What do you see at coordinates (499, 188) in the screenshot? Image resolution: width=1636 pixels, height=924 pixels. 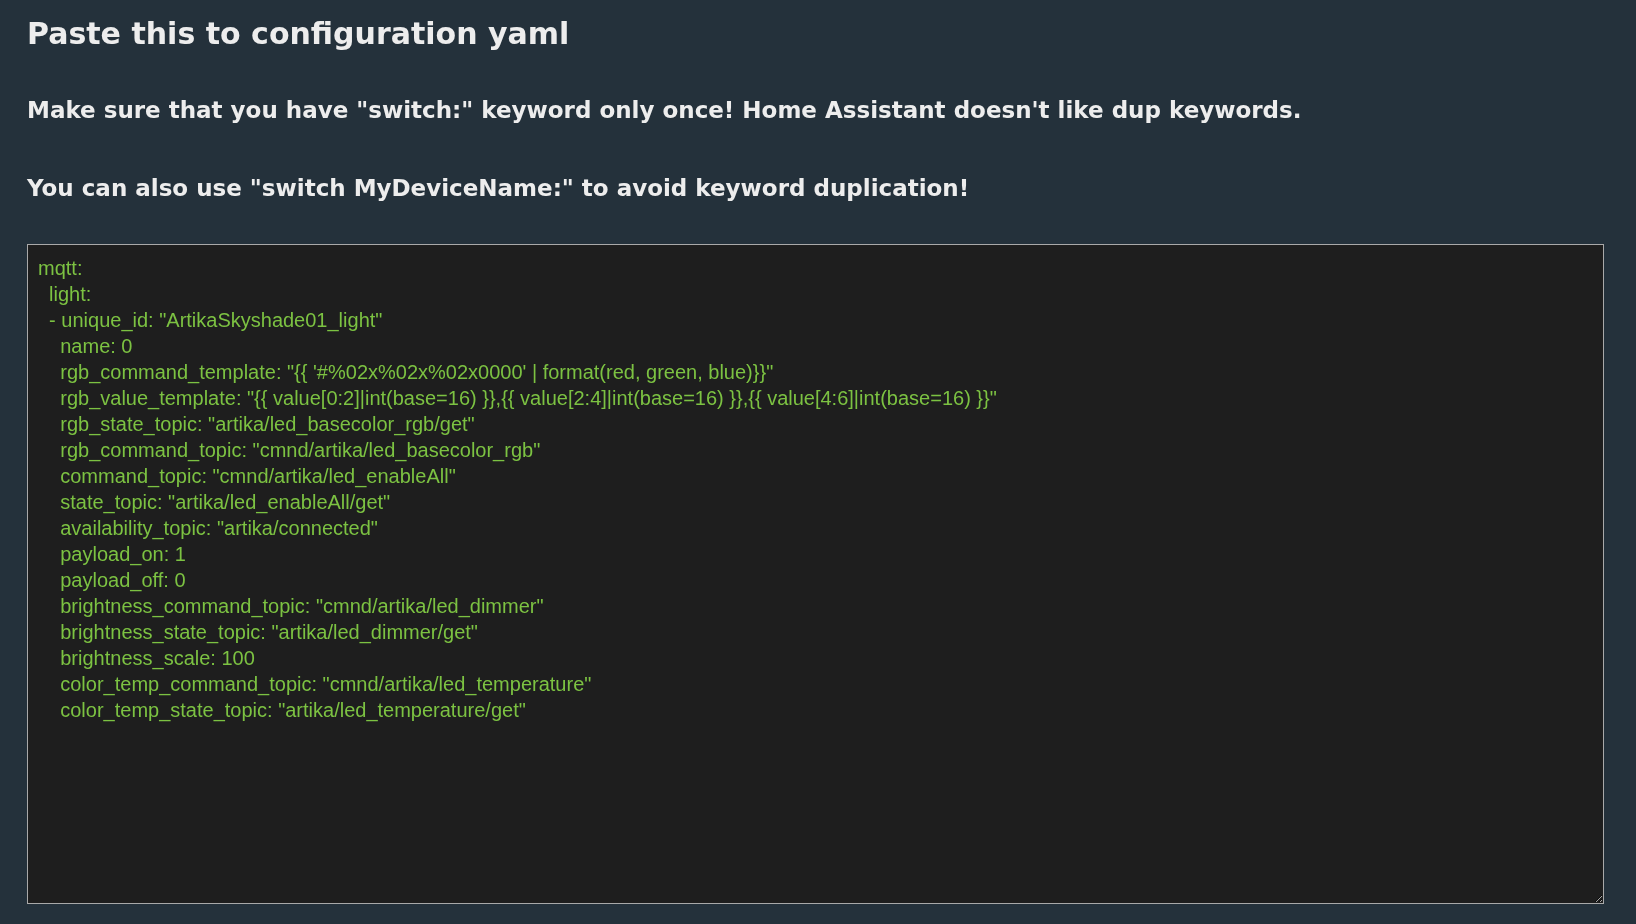 I see `warning-note: You can also use "switch MyDeviceName:" to avoid keyword duplication!` at bounding box center [499, 188].